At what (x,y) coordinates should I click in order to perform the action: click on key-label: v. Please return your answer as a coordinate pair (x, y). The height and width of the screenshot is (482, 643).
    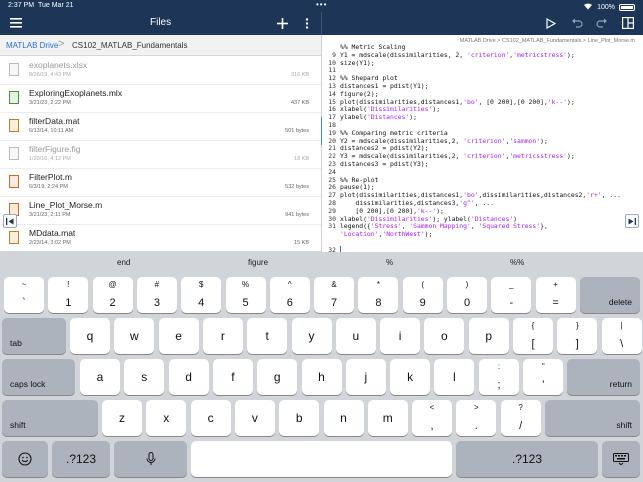
    Looking at the image, I should click on (254, 418).